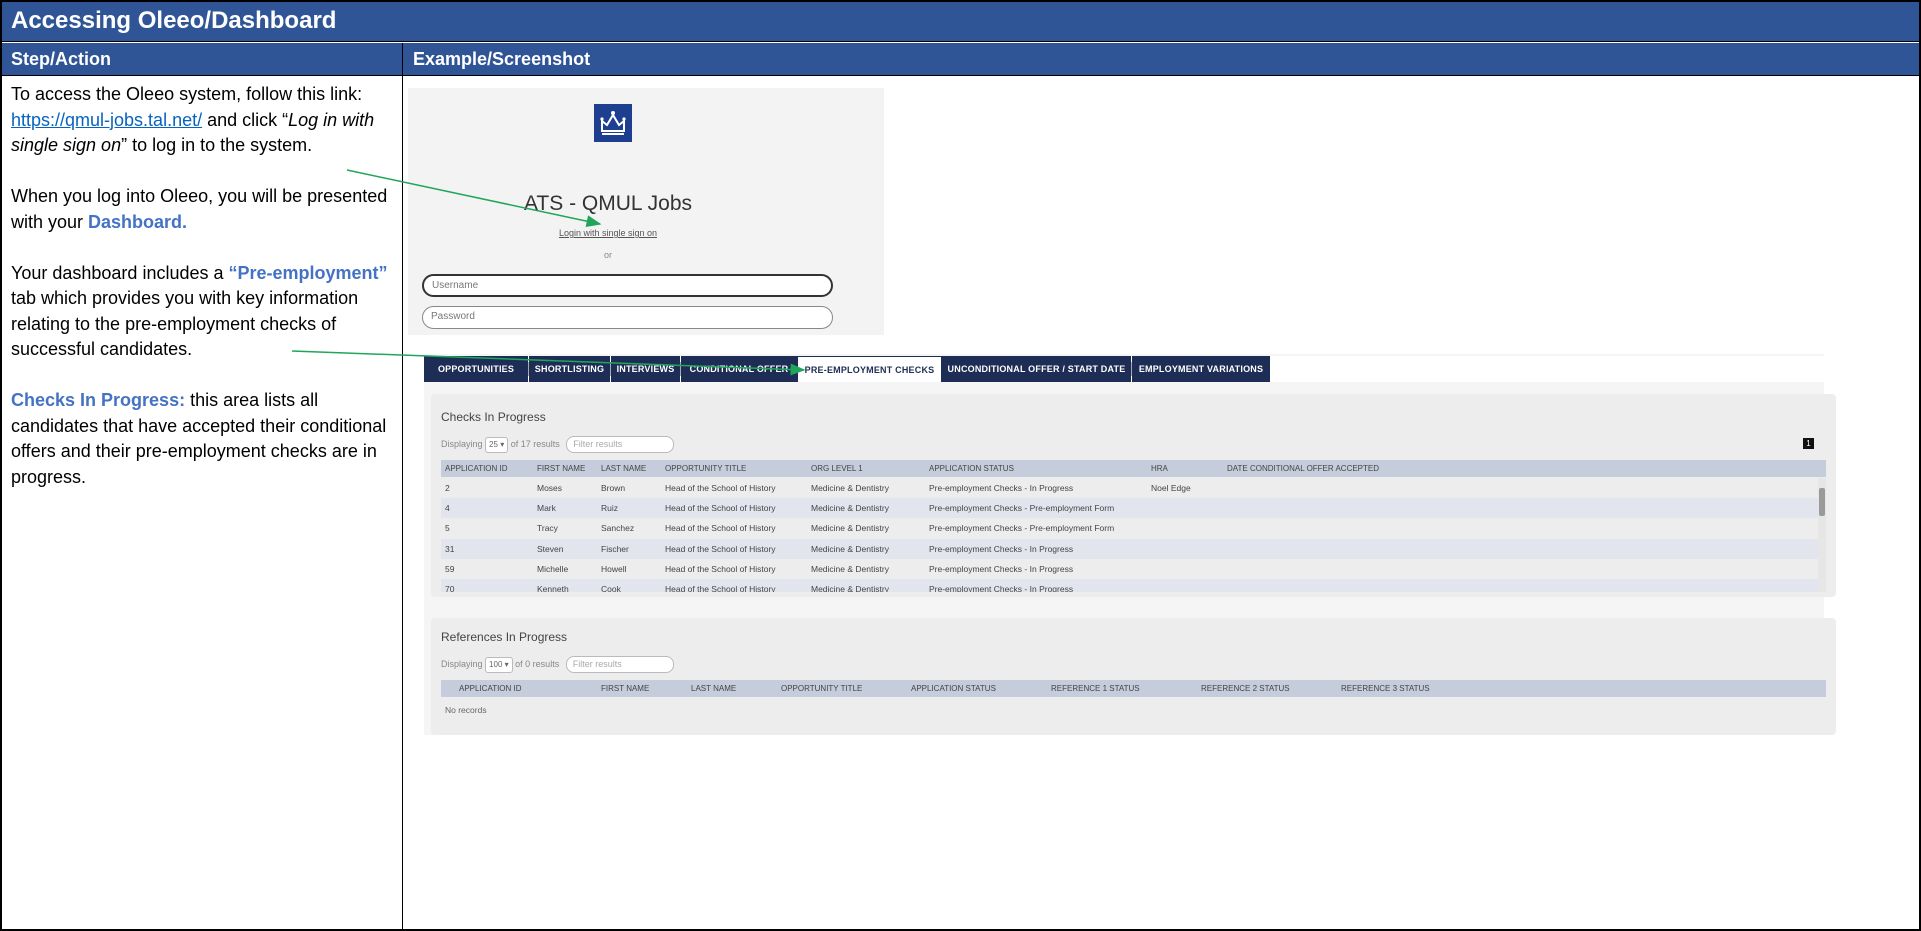 This screenshot has width=1921, height=931. What do you see at coordinates (548, 363) in the screenshot?
I see `tab-pointer-arrow` at bounding box center [548, 363].